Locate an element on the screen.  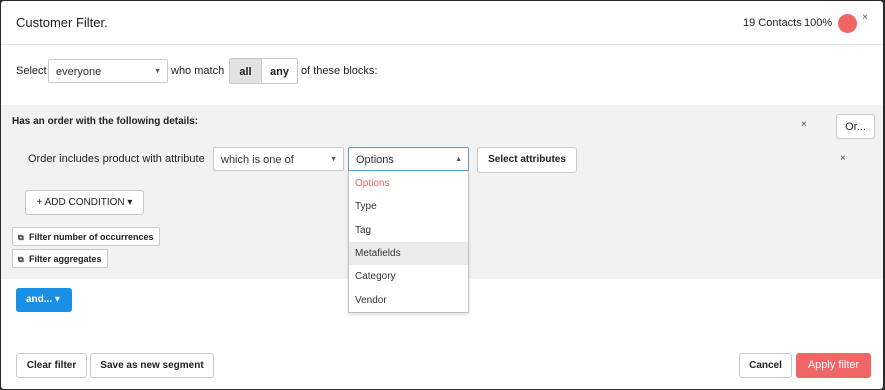
condition-label: Order includes product with attribute is located at coordinates (116, 159).